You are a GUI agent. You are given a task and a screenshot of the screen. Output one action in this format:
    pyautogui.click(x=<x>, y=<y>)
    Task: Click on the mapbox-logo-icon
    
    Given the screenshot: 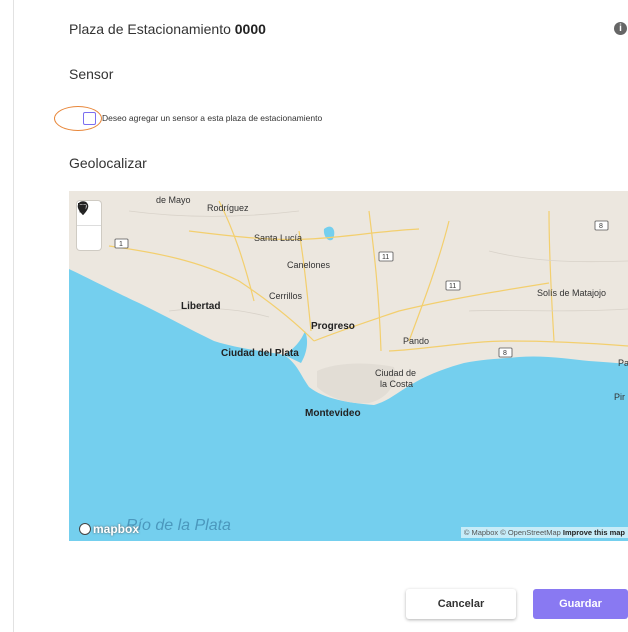 What is the action you would take?
    pyautogui.click(x=85, y=529)
    